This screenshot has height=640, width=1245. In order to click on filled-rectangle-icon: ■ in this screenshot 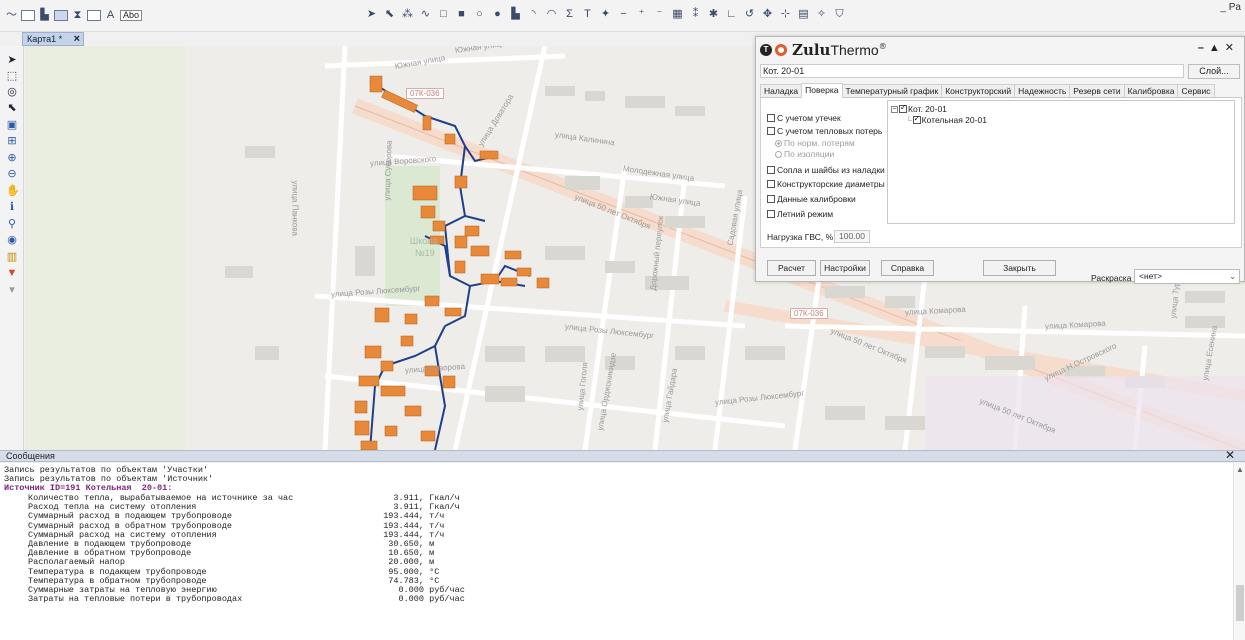, I will do `click(461, 14)`.